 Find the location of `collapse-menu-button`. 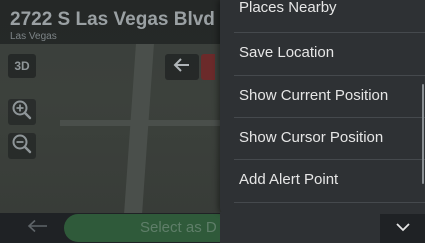

collapse-menu-button is located at coordinates (402, 228).